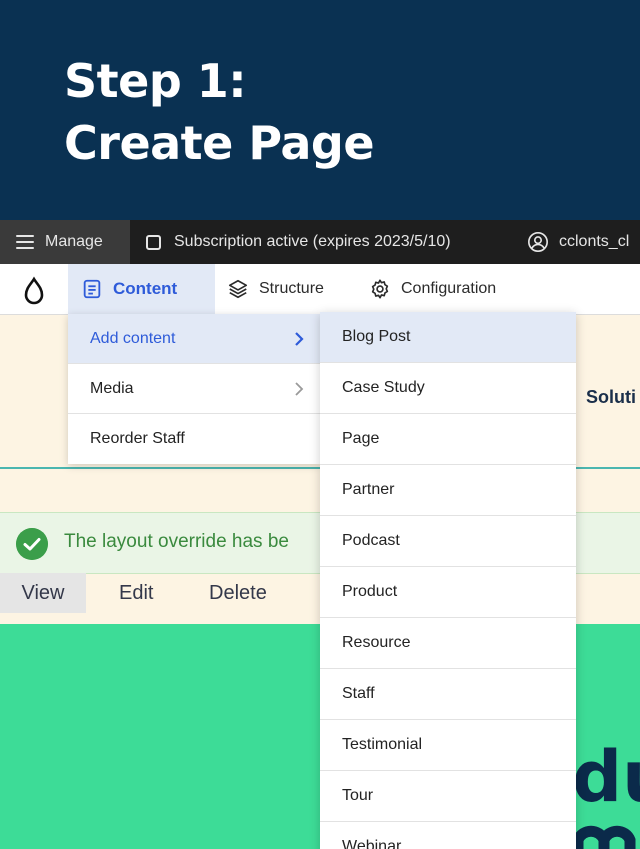 The image size is (640, 849). I want to click on banner-title: Step 1: Create Page, so click(219, 112).